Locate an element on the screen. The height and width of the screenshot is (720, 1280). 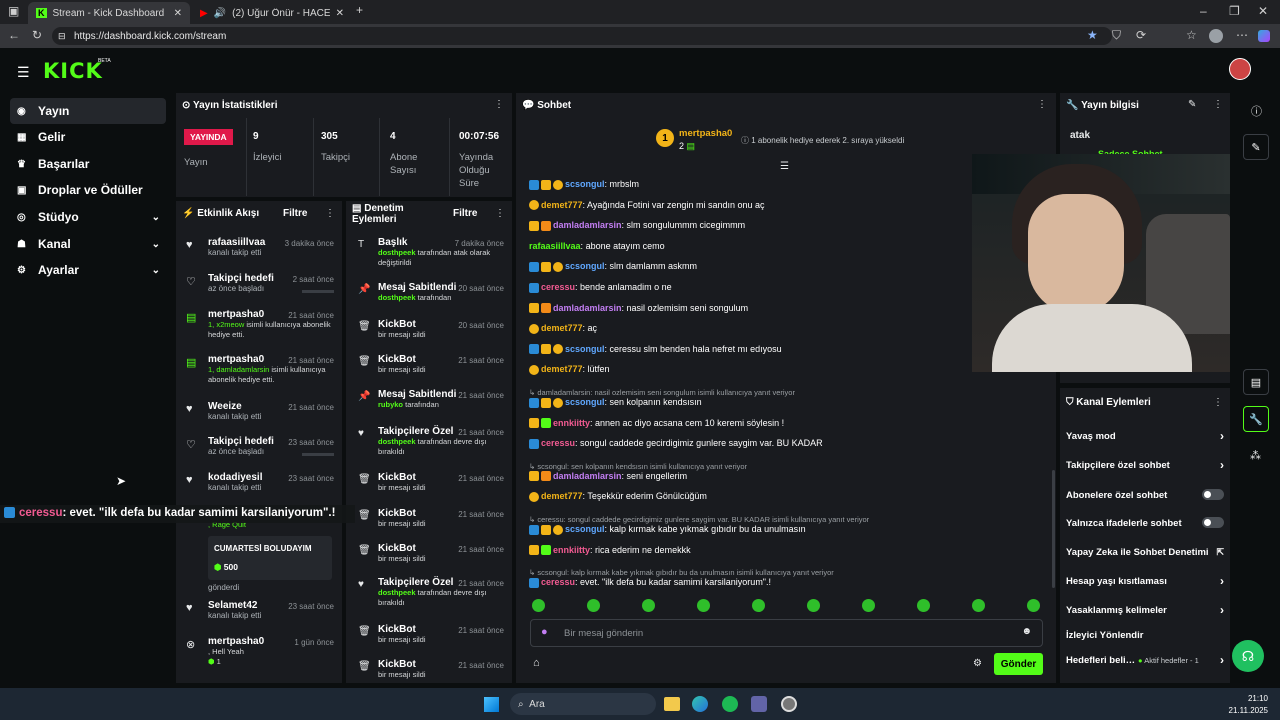
chat-message: demet777: lütfen is located at coordinates (569, 370).